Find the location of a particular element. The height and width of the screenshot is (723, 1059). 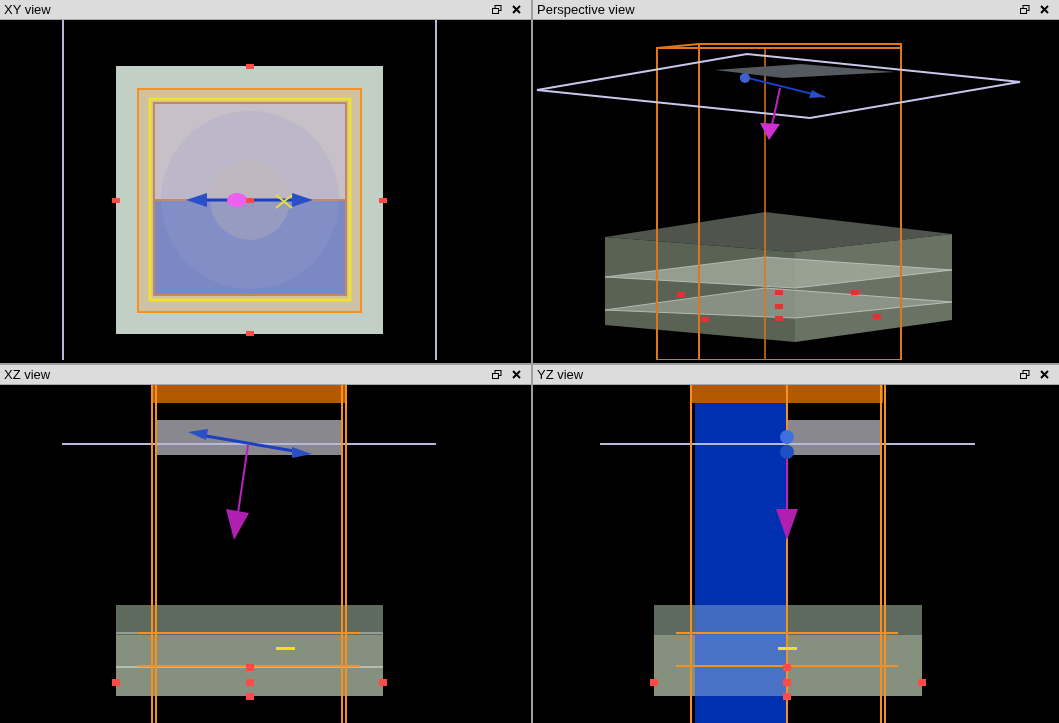

panel-title: YZ view is located at coordinates (561, 374).